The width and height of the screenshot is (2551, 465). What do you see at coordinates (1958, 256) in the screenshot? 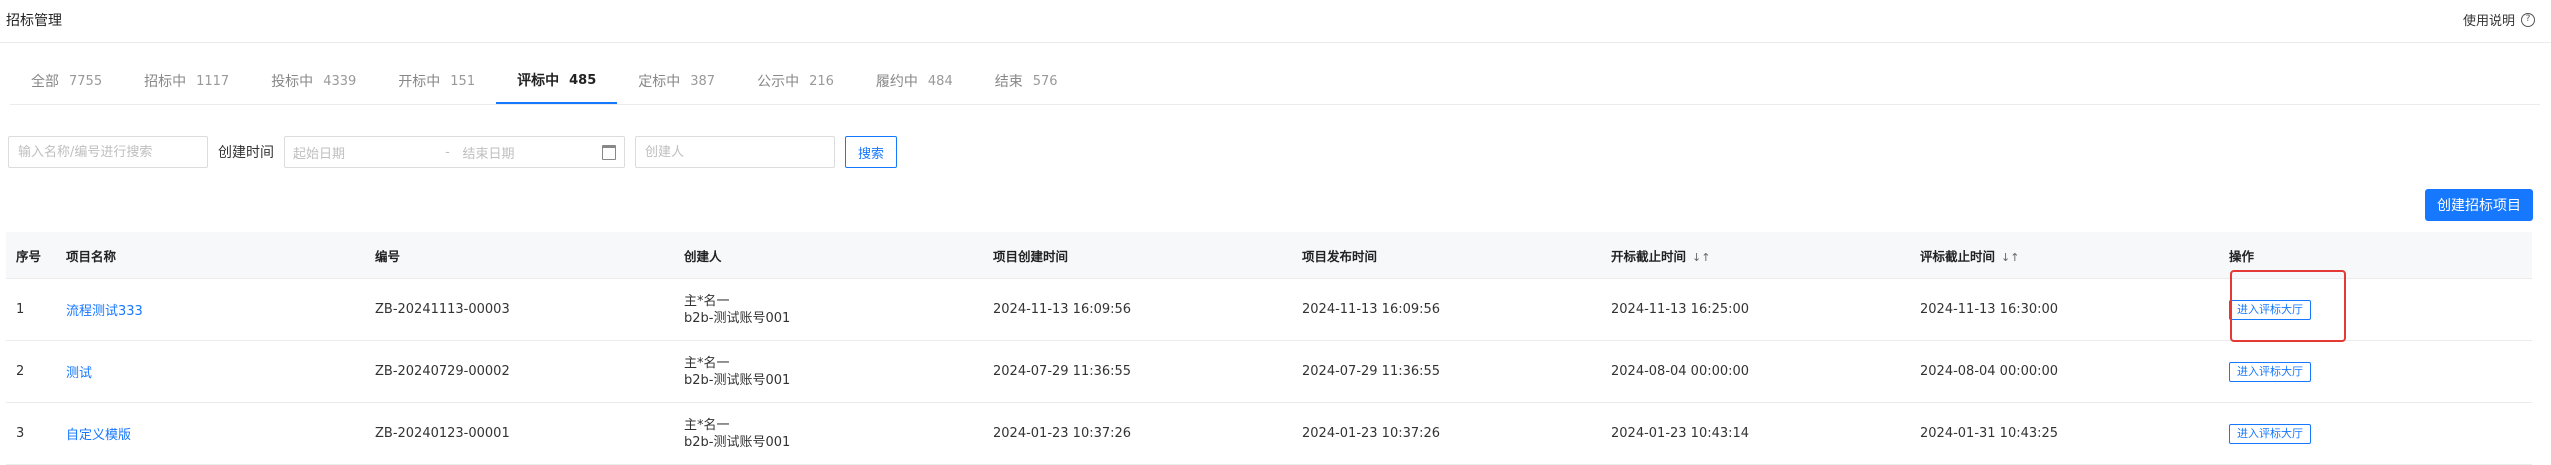
I see `header-eval-deadline-label: 评标截止时间` at bounding box center [1958, 256].